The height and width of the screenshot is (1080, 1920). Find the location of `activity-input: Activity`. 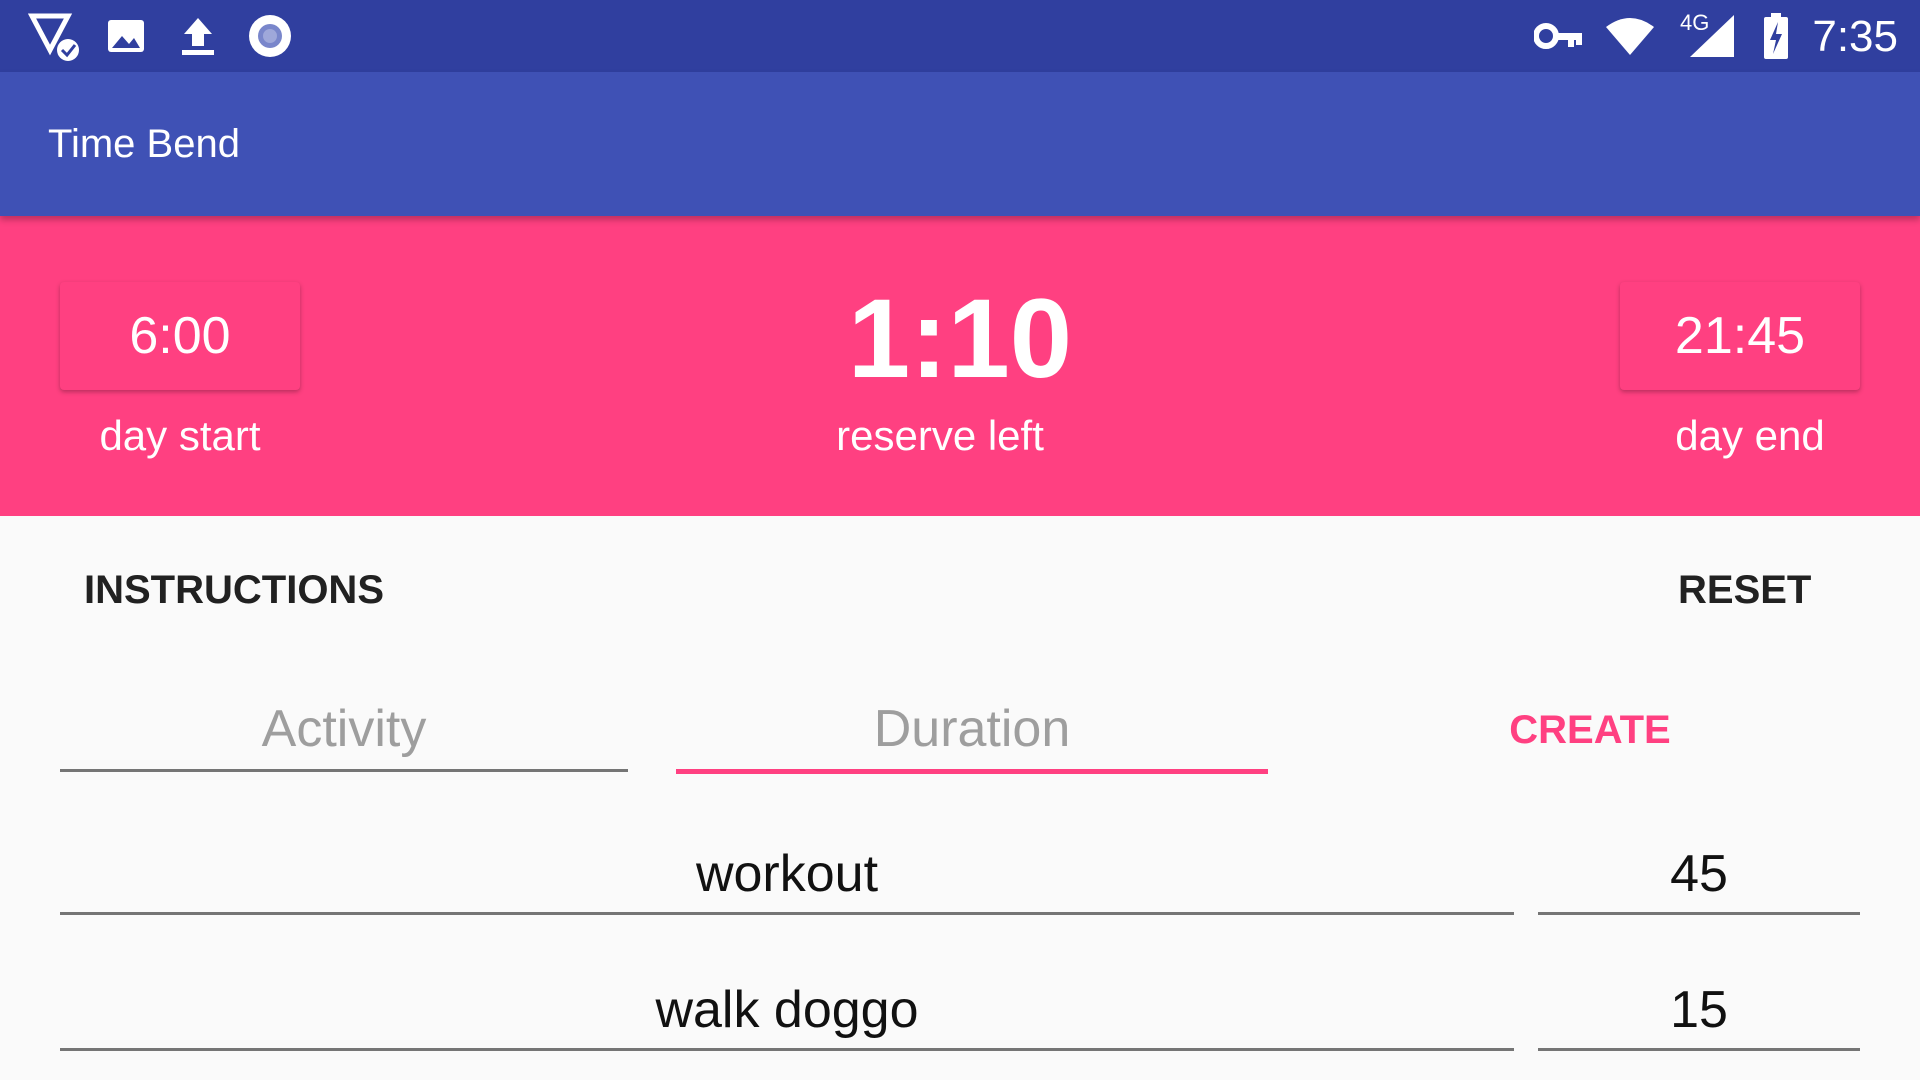

activity-input: Activity is located at coordinates (344, 733).